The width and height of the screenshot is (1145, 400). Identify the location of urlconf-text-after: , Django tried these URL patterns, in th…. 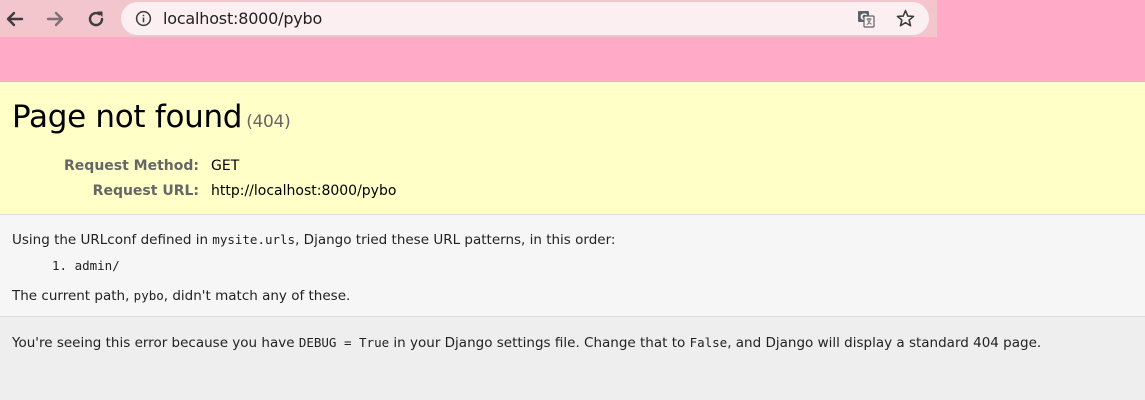
(455, 240).